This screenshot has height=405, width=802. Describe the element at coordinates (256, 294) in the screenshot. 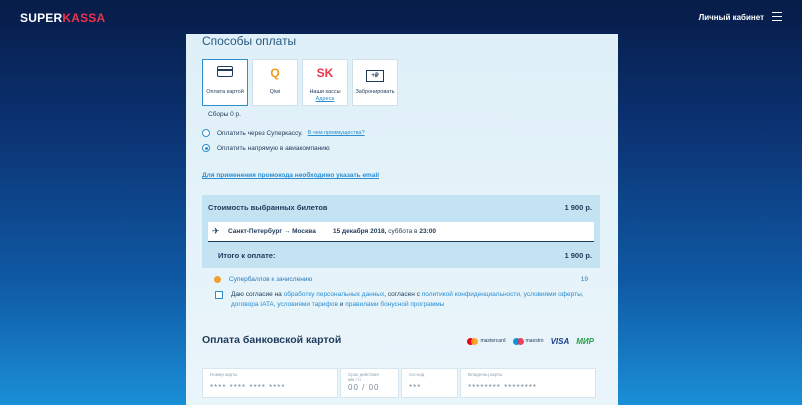

I see `consent-text-part: Даю согласие на` at that location.